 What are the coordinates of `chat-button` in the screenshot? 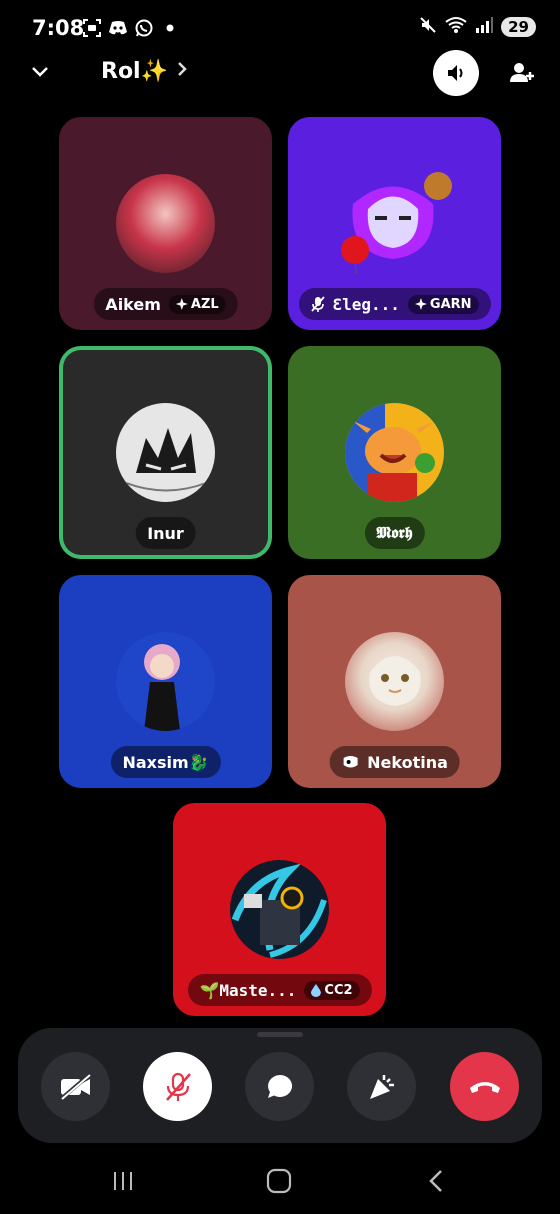 It's located at (279, 1086).